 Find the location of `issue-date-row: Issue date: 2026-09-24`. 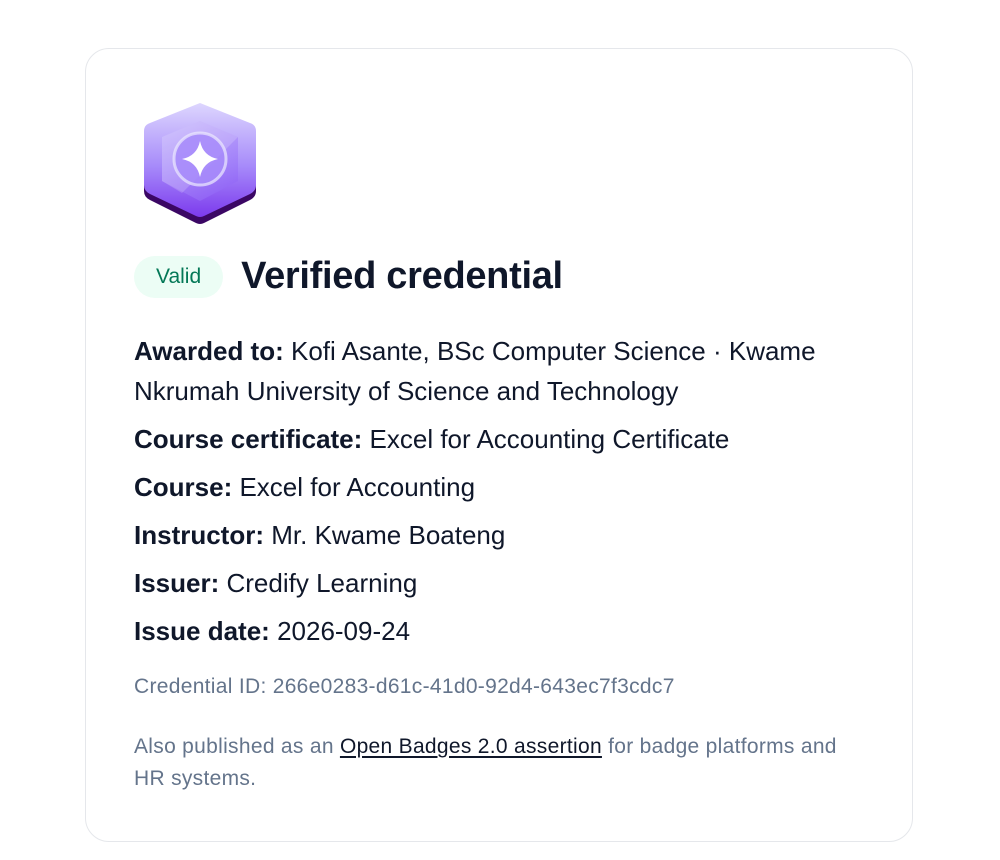

issue-date-row: Issue date: 2026-09-24 is located at coordinates (504, 631).